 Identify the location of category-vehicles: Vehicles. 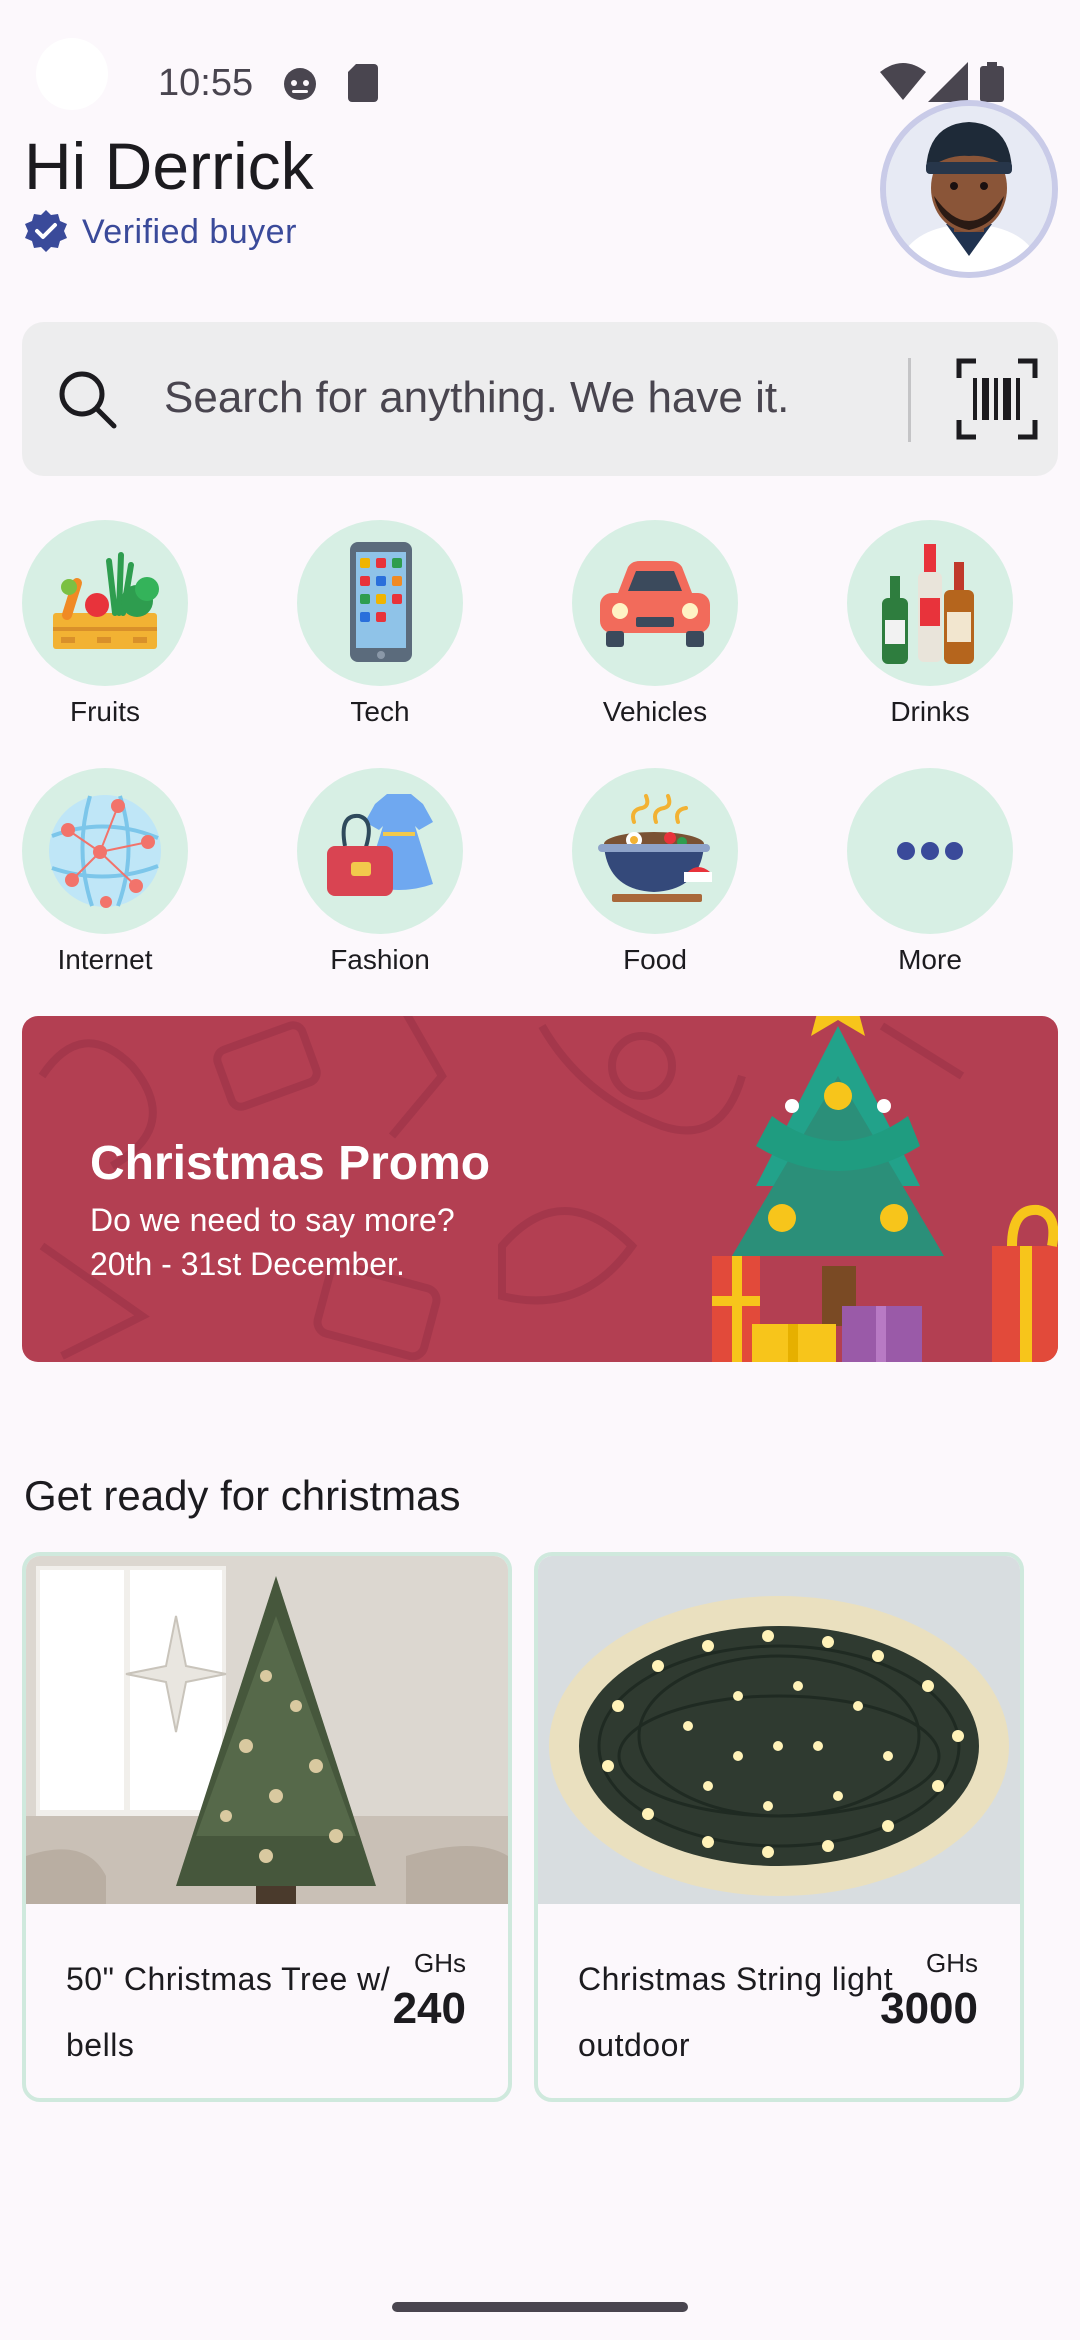
(655, 624).